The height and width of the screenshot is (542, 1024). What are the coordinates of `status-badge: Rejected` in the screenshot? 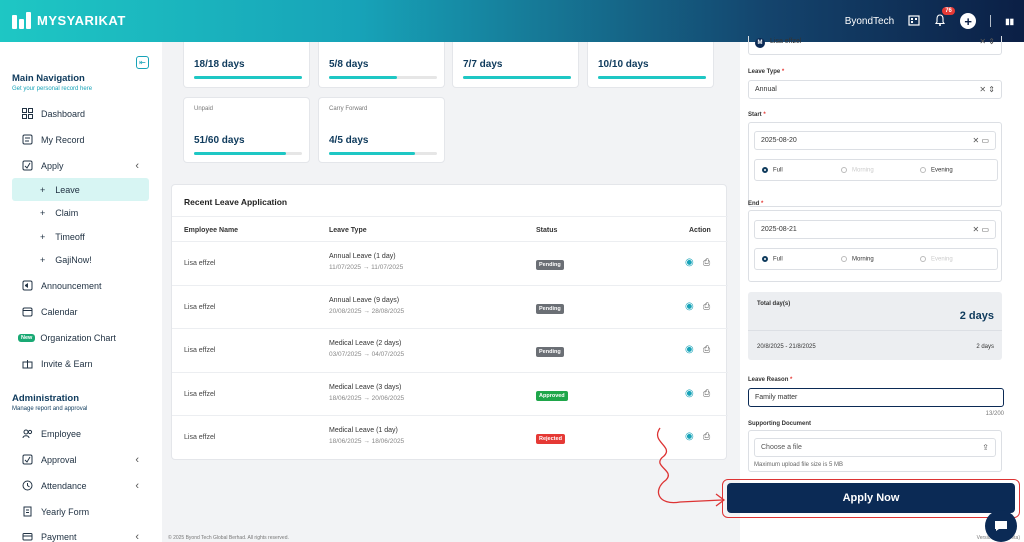 It's located at (550, 439).